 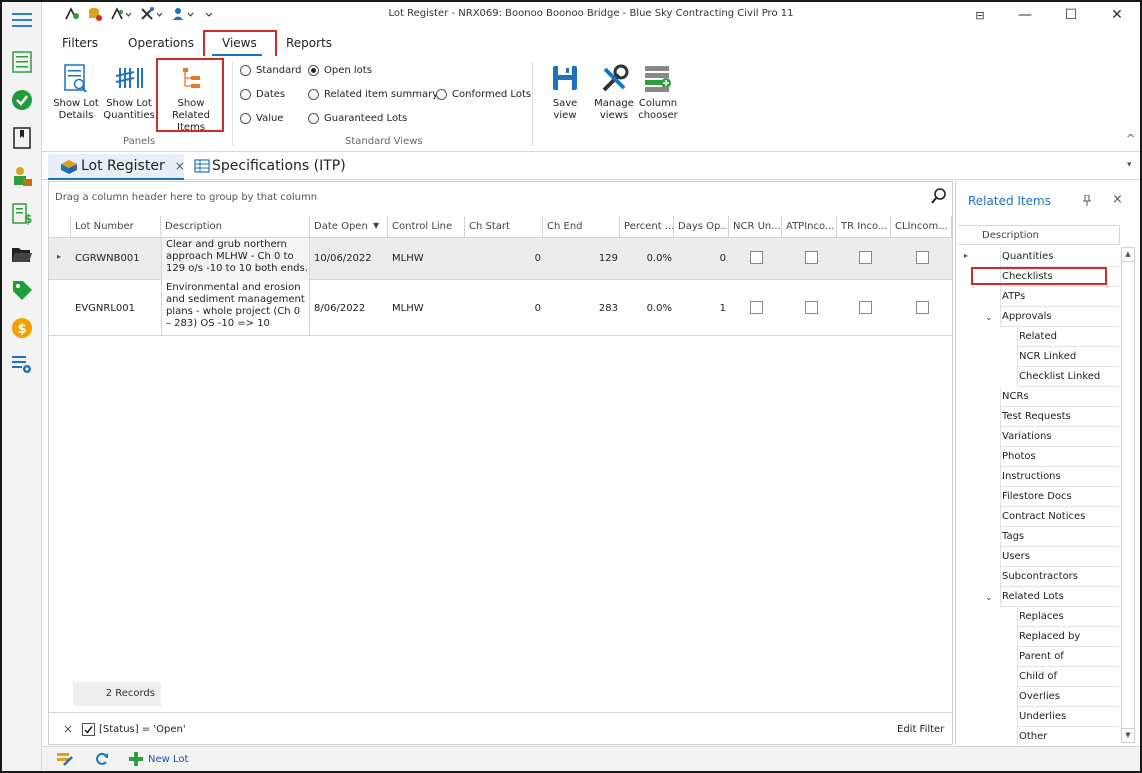 I want to click on related-item: Overlies, so click(x=1068, y=697).